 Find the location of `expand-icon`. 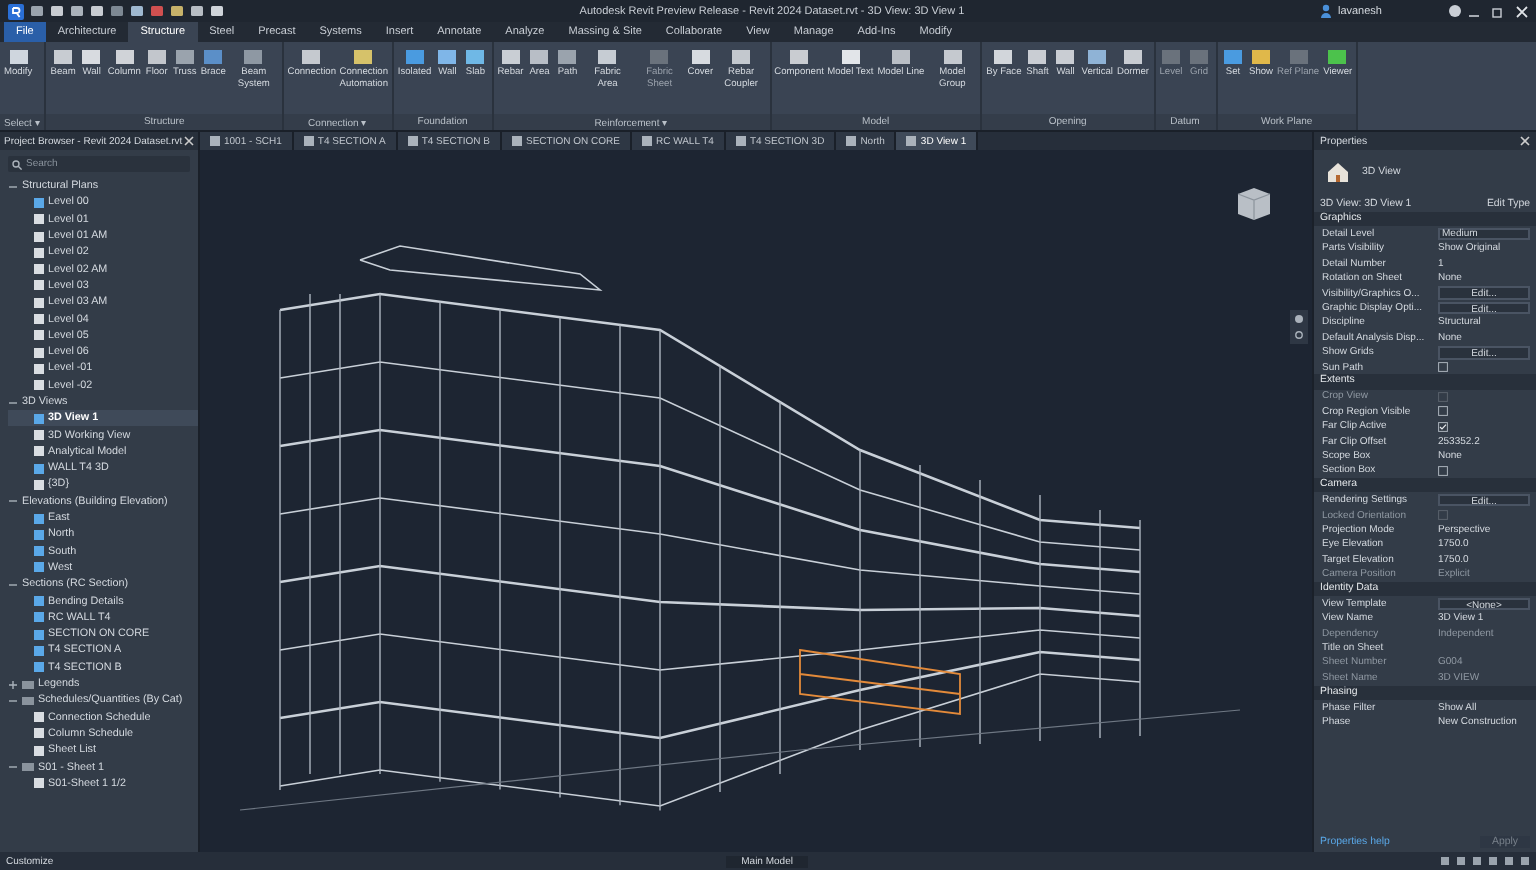

expand-icon is located at coordinates (13, 684).